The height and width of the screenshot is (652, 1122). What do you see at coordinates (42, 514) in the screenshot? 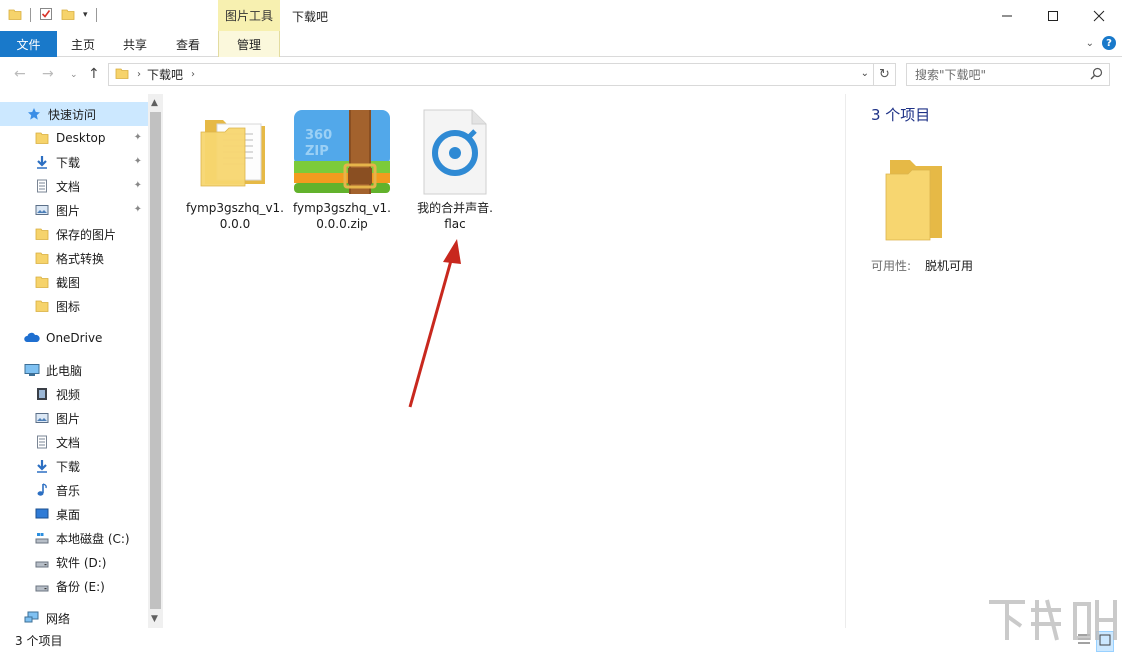
I see `desktop-icon` at bounding box center [42, 514].